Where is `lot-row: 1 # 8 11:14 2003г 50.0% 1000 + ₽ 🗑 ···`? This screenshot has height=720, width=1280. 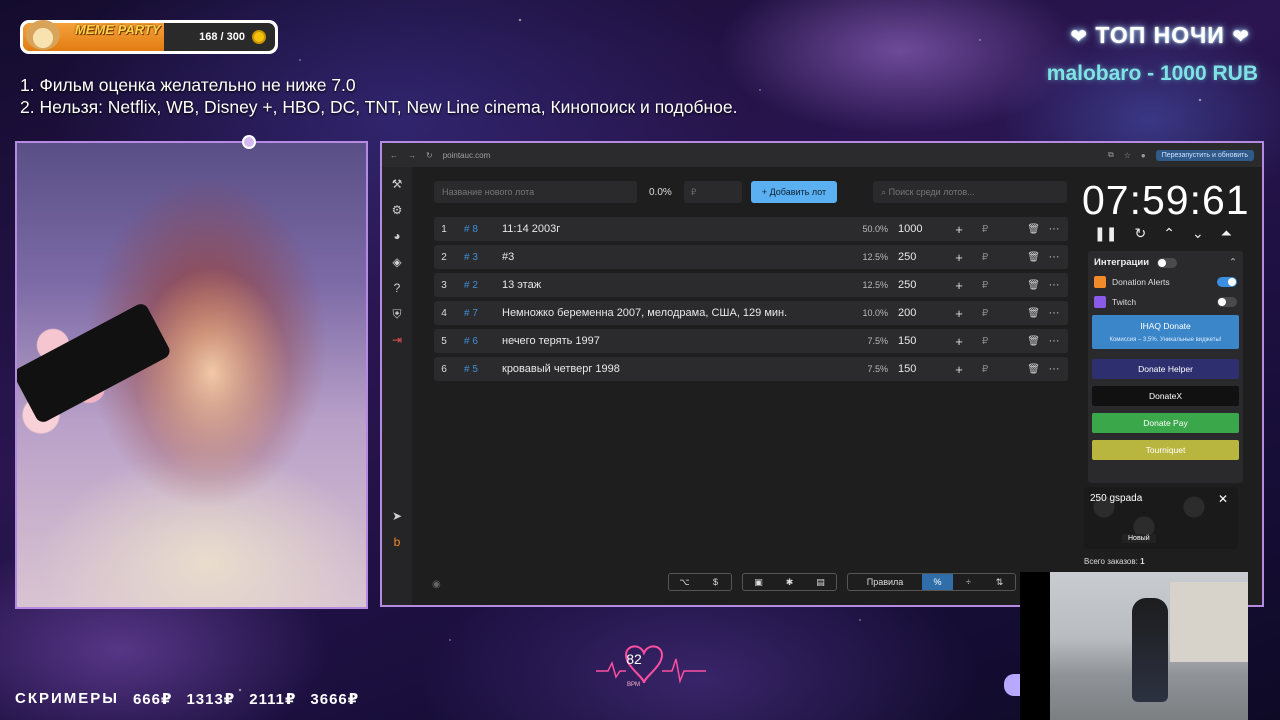
lot-row: 1 # 8 11:14 2003г 50.0% 1000 + ₽ 🗑 ··· is located at coordinates (751, 229).